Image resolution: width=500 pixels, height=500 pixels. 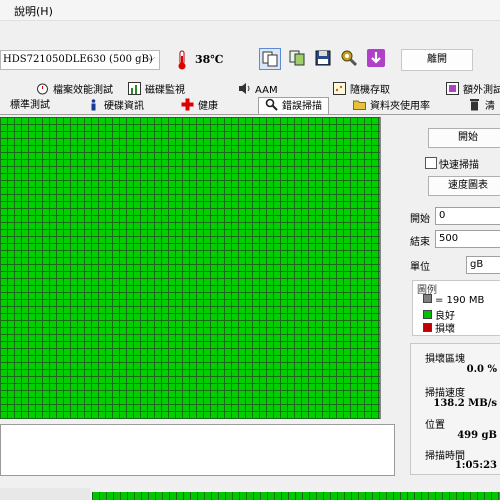 What do you see at coordinates (182, 60) in the screenshot?
I see `thermometer-icon` at bounding box center [182, 60].